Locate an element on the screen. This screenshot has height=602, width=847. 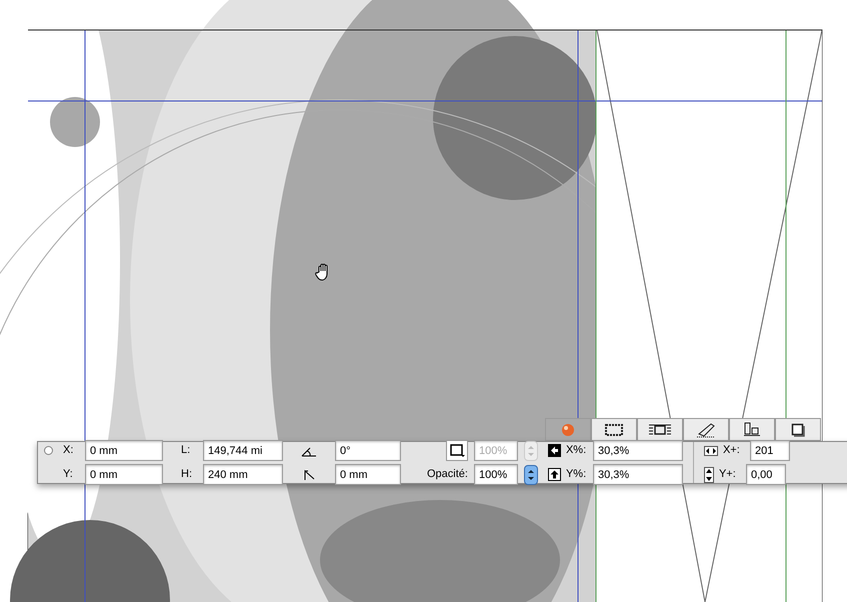
text-field: 201 is located at coordinates (770, 450).